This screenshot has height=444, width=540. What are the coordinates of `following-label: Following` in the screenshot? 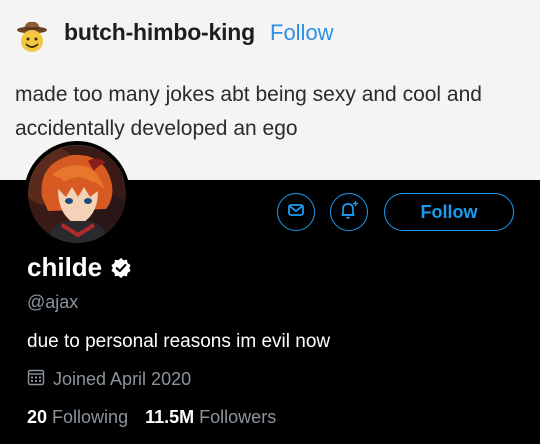 It's located at (90, 417).